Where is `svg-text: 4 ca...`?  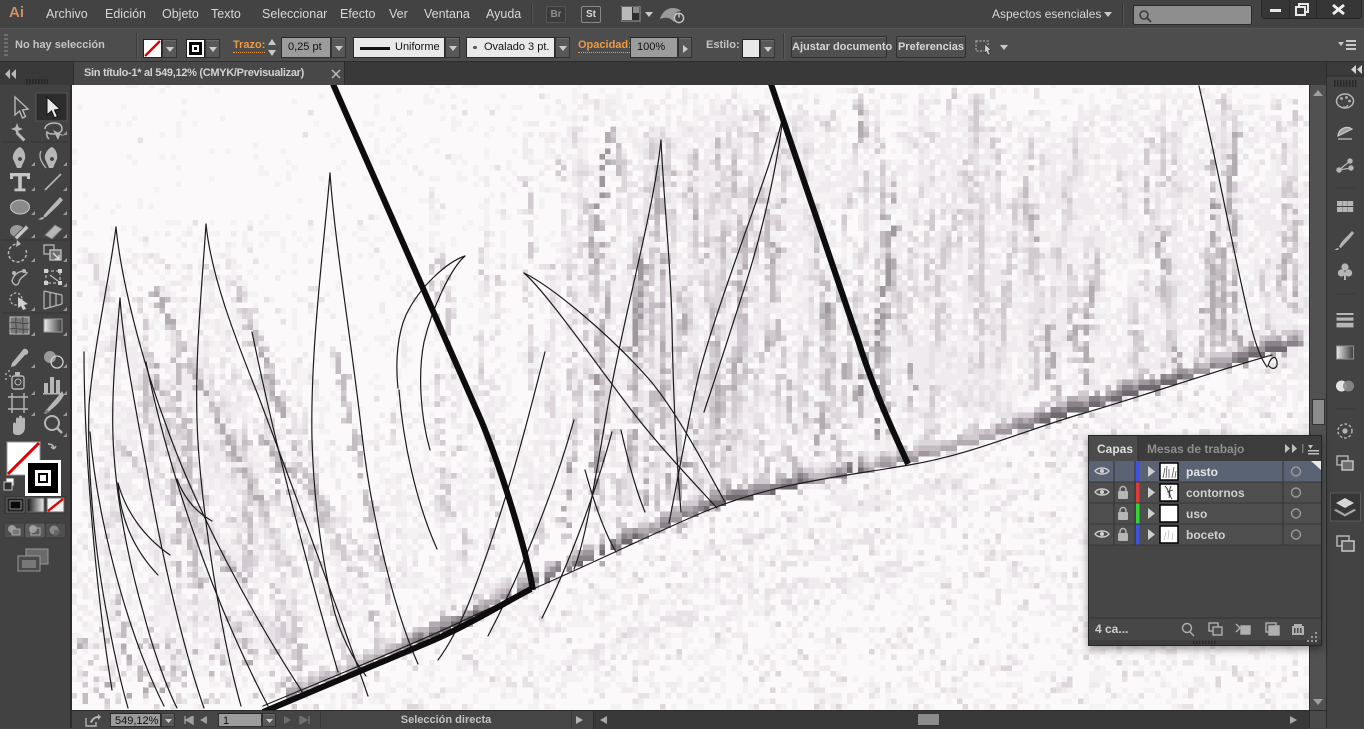 svg-text: 4 ca... is located at coordinates (1111, 629).